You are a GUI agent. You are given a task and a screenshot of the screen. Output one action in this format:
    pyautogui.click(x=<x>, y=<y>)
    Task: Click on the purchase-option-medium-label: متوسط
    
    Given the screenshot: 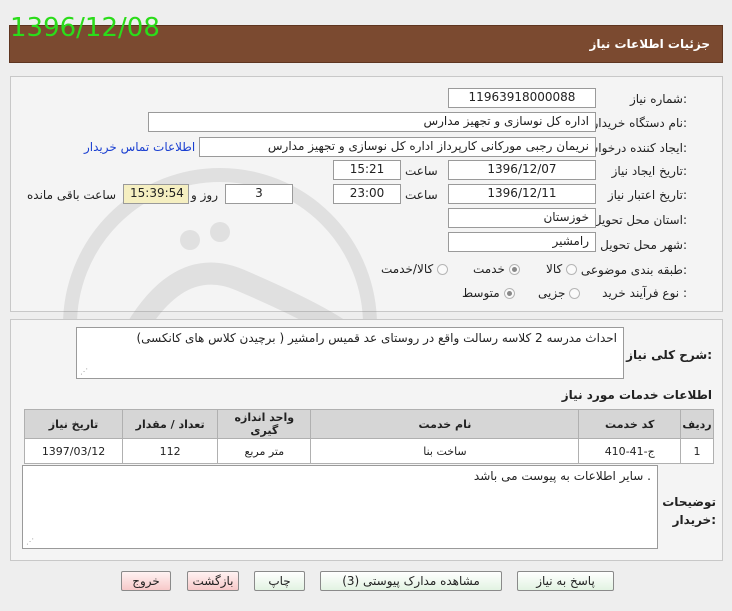 What is the action you would take?
    pyautogui.click(x=481, y=293)
    